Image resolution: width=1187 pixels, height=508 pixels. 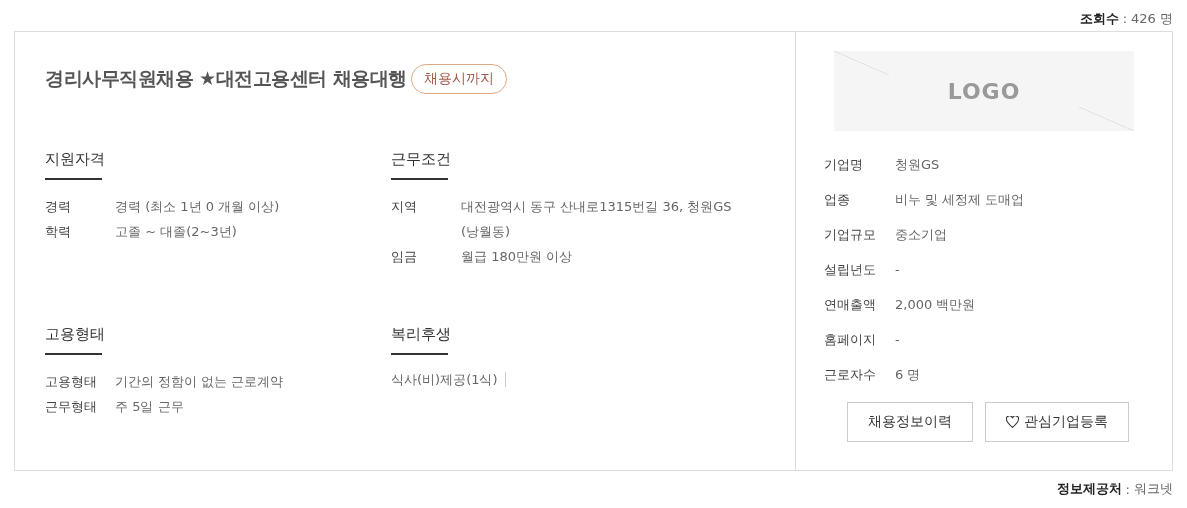 What do you see at coordinates (1089, 489) in the screenshot?
I see `source-label: 정보제공처` at bounding box center [1089, 489].